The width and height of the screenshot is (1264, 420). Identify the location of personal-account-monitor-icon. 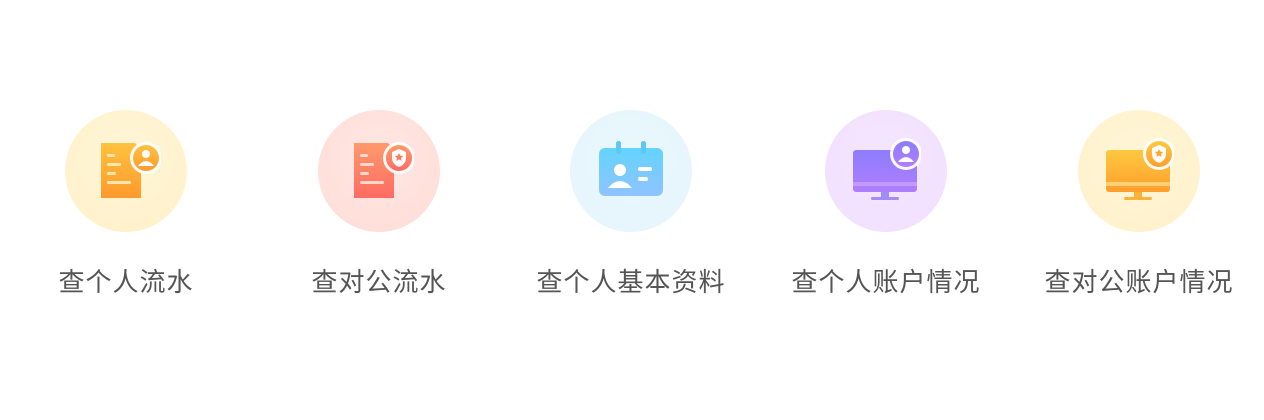
(887, 169).